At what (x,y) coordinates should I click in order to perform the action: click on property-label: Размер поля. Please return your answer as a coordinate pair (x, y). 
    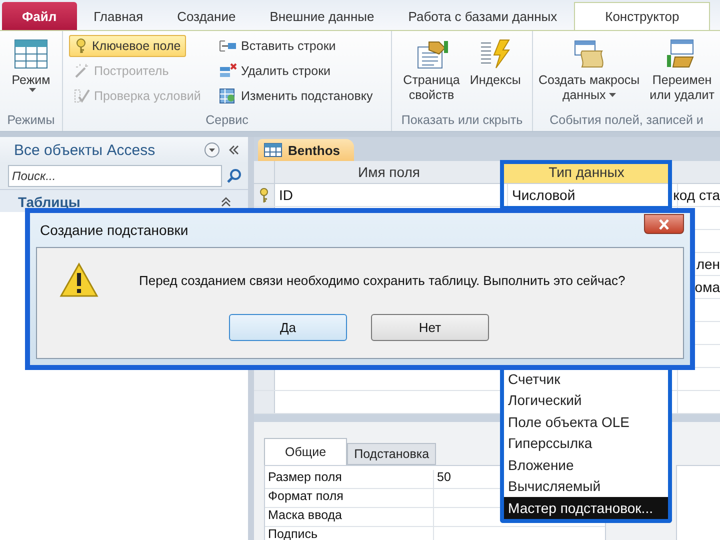
    Looking at the image, I should click on (349, 479).